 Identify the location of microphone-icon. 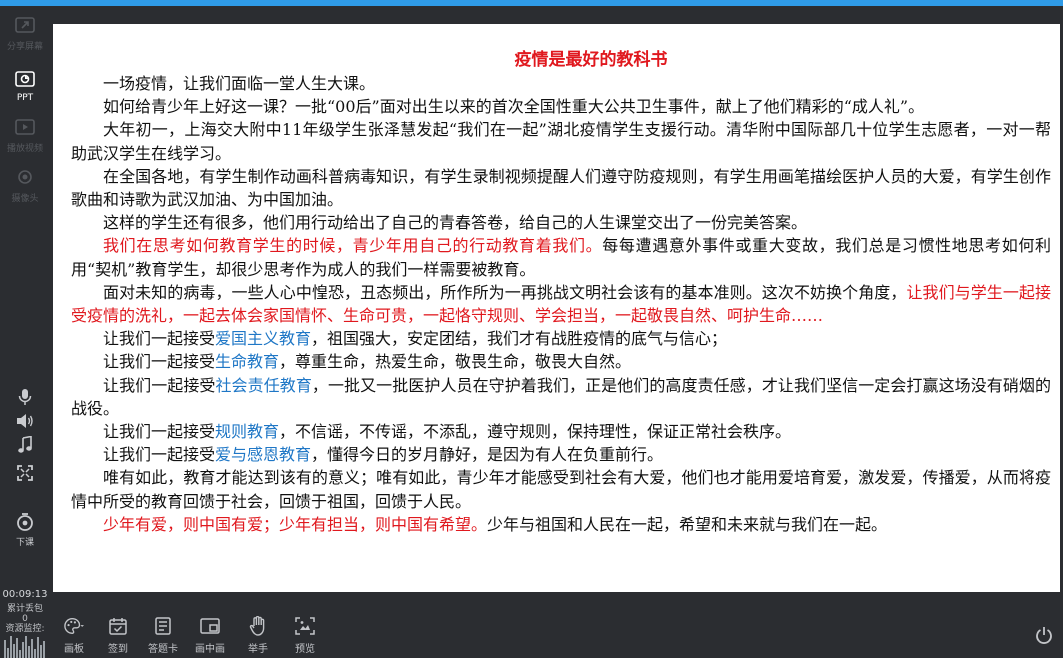
(25, 397).